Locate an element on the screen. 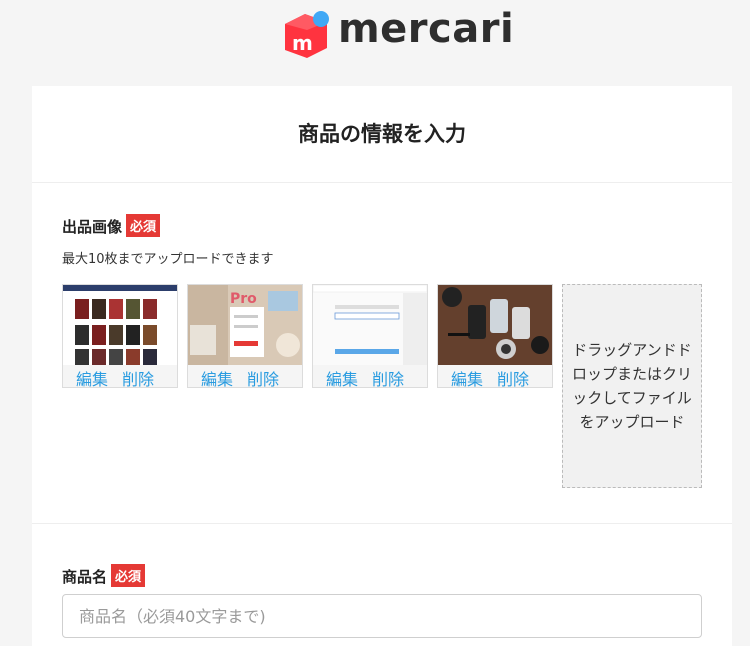 The width and height of the screenshot is (750, 646). page-title: 商品の情報を入力 is located at coordinates (382, 134).